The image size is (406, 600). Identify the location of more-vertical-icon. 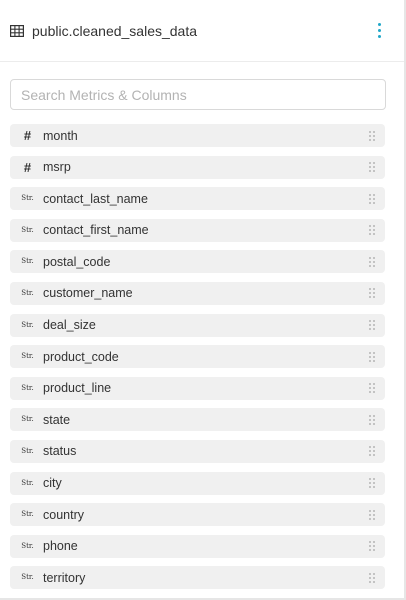
(379, 31).